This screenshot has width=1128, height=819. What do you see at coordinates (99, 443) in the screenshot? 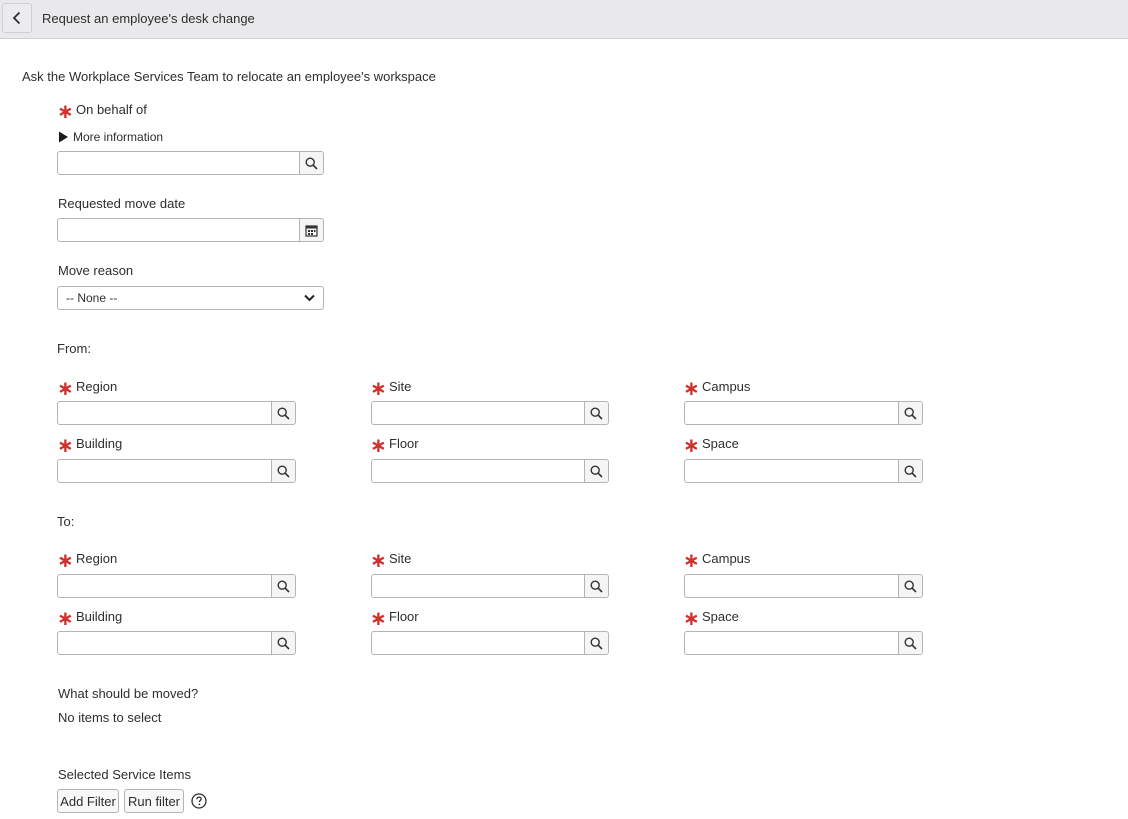
I see `from-building-text: Building` at bounding box center [99, 443].